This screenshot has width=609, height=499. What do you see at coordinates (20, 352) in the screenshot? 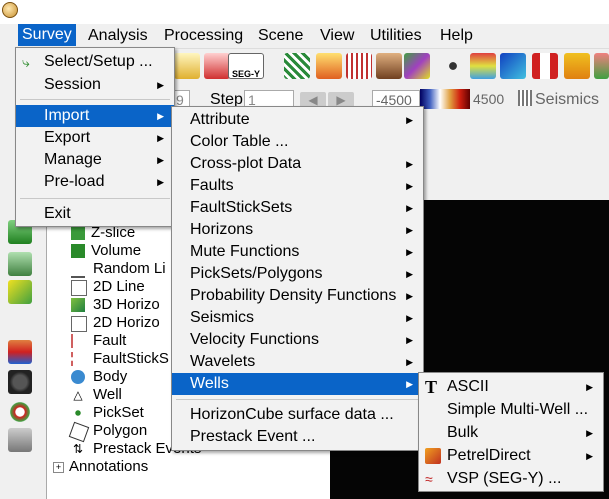
I see `color-table-icon` at bounding box center [20, 352].